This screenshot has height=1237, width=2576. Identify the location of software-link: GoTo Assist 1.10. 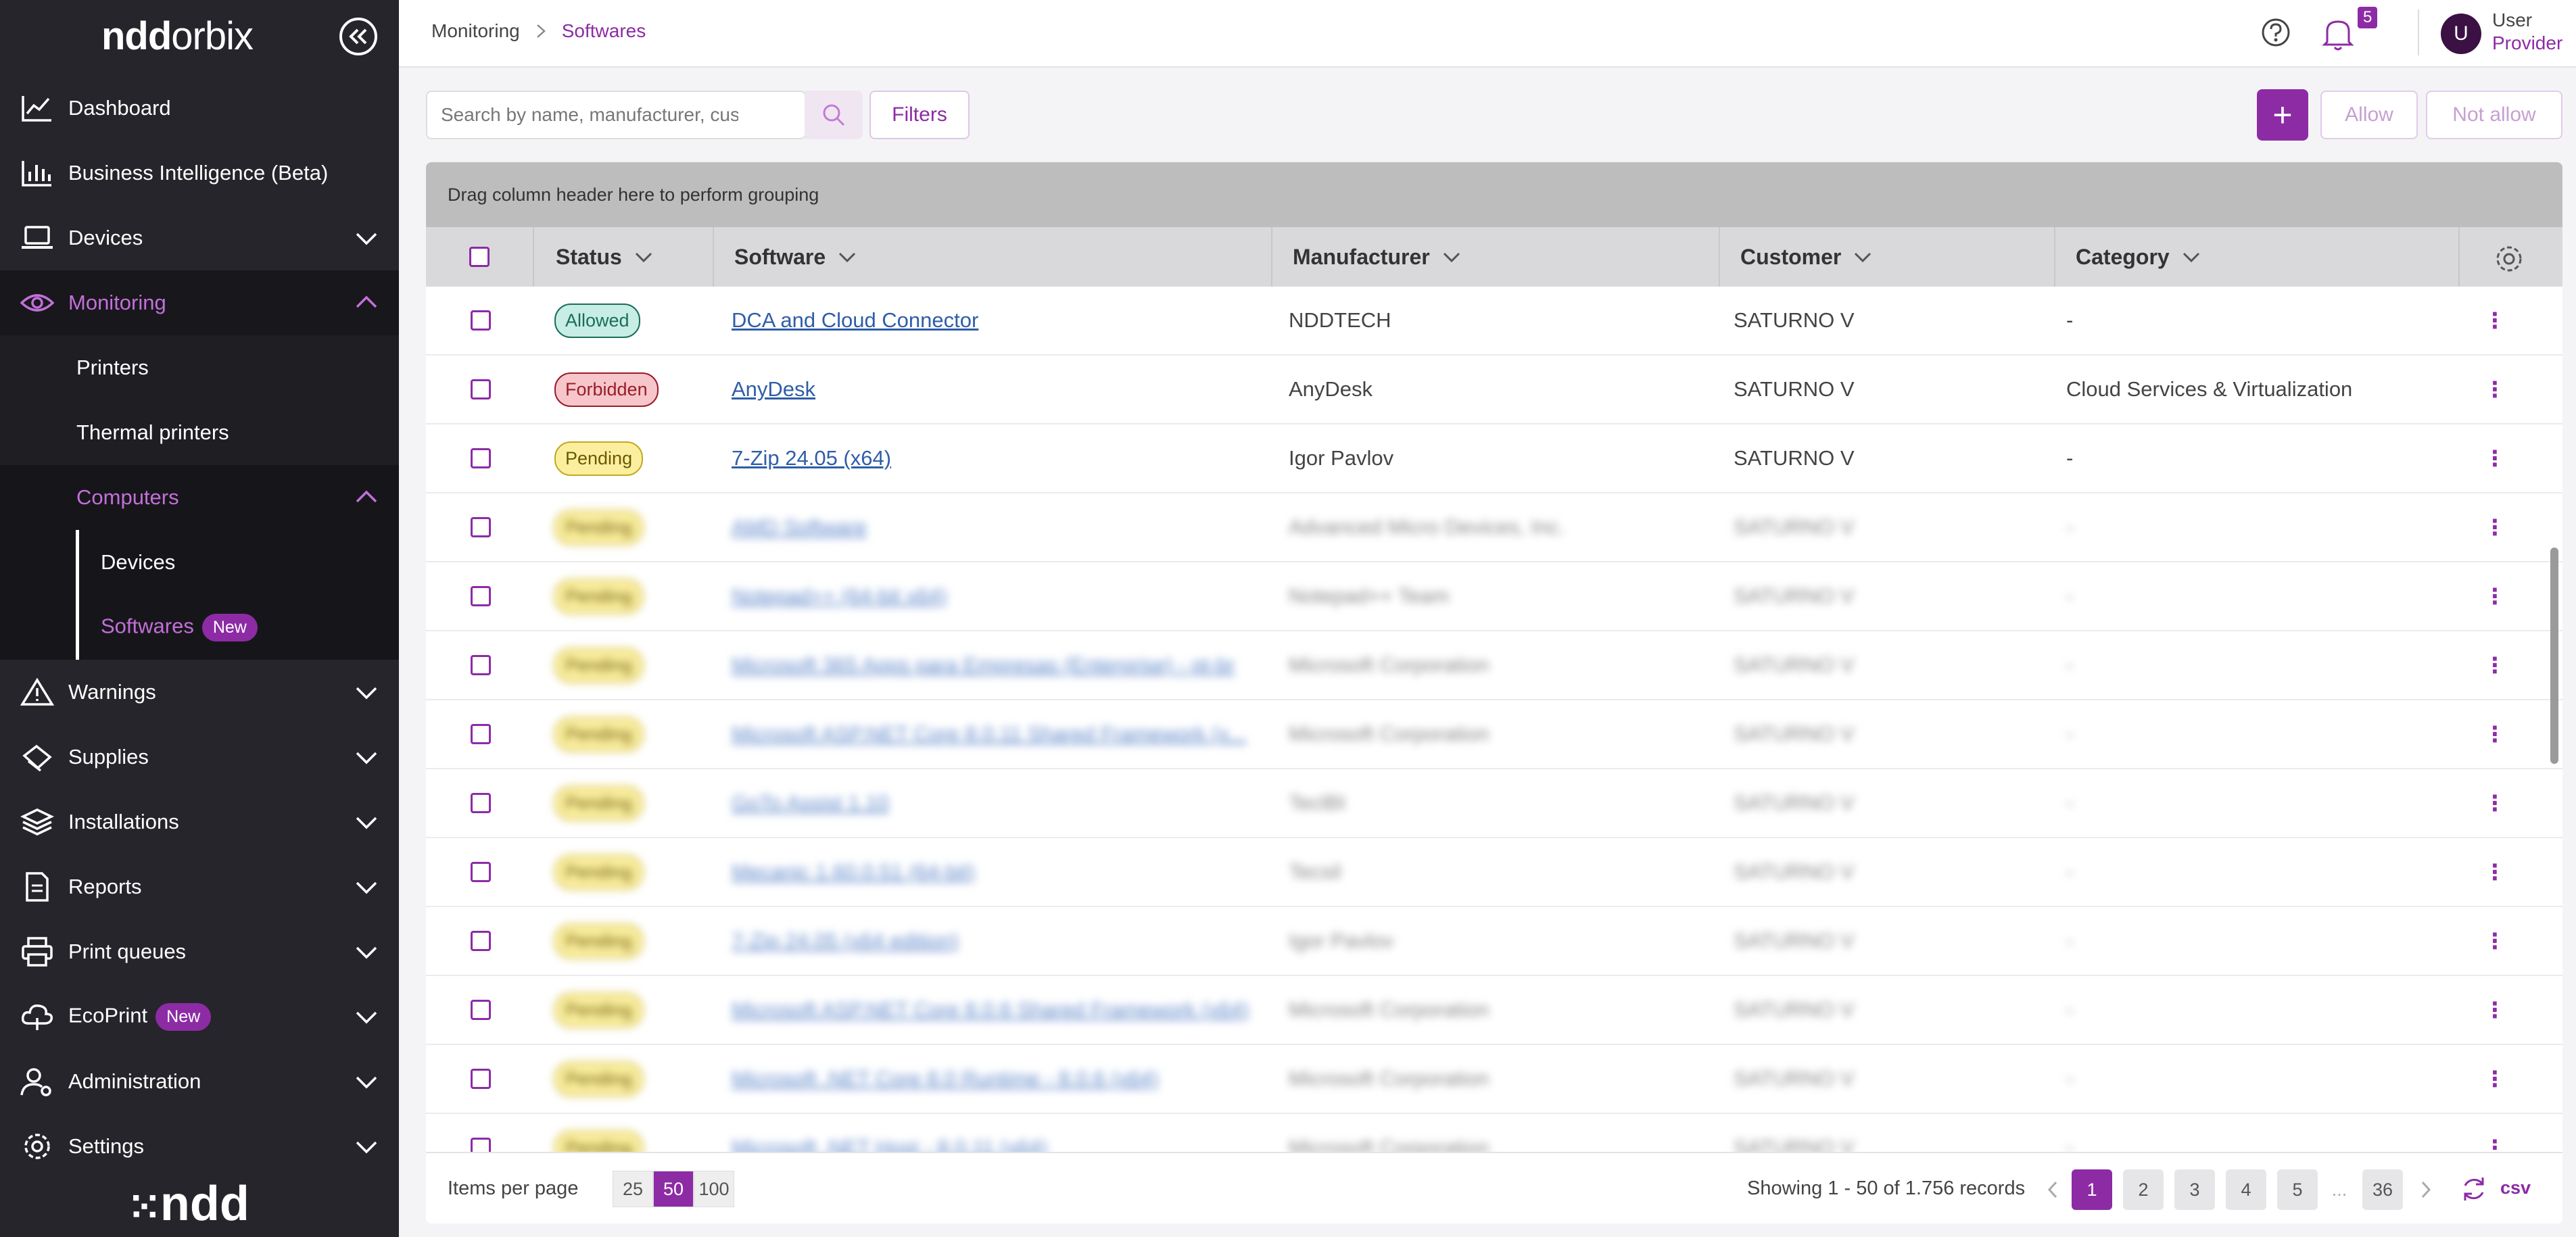
(810, 803).